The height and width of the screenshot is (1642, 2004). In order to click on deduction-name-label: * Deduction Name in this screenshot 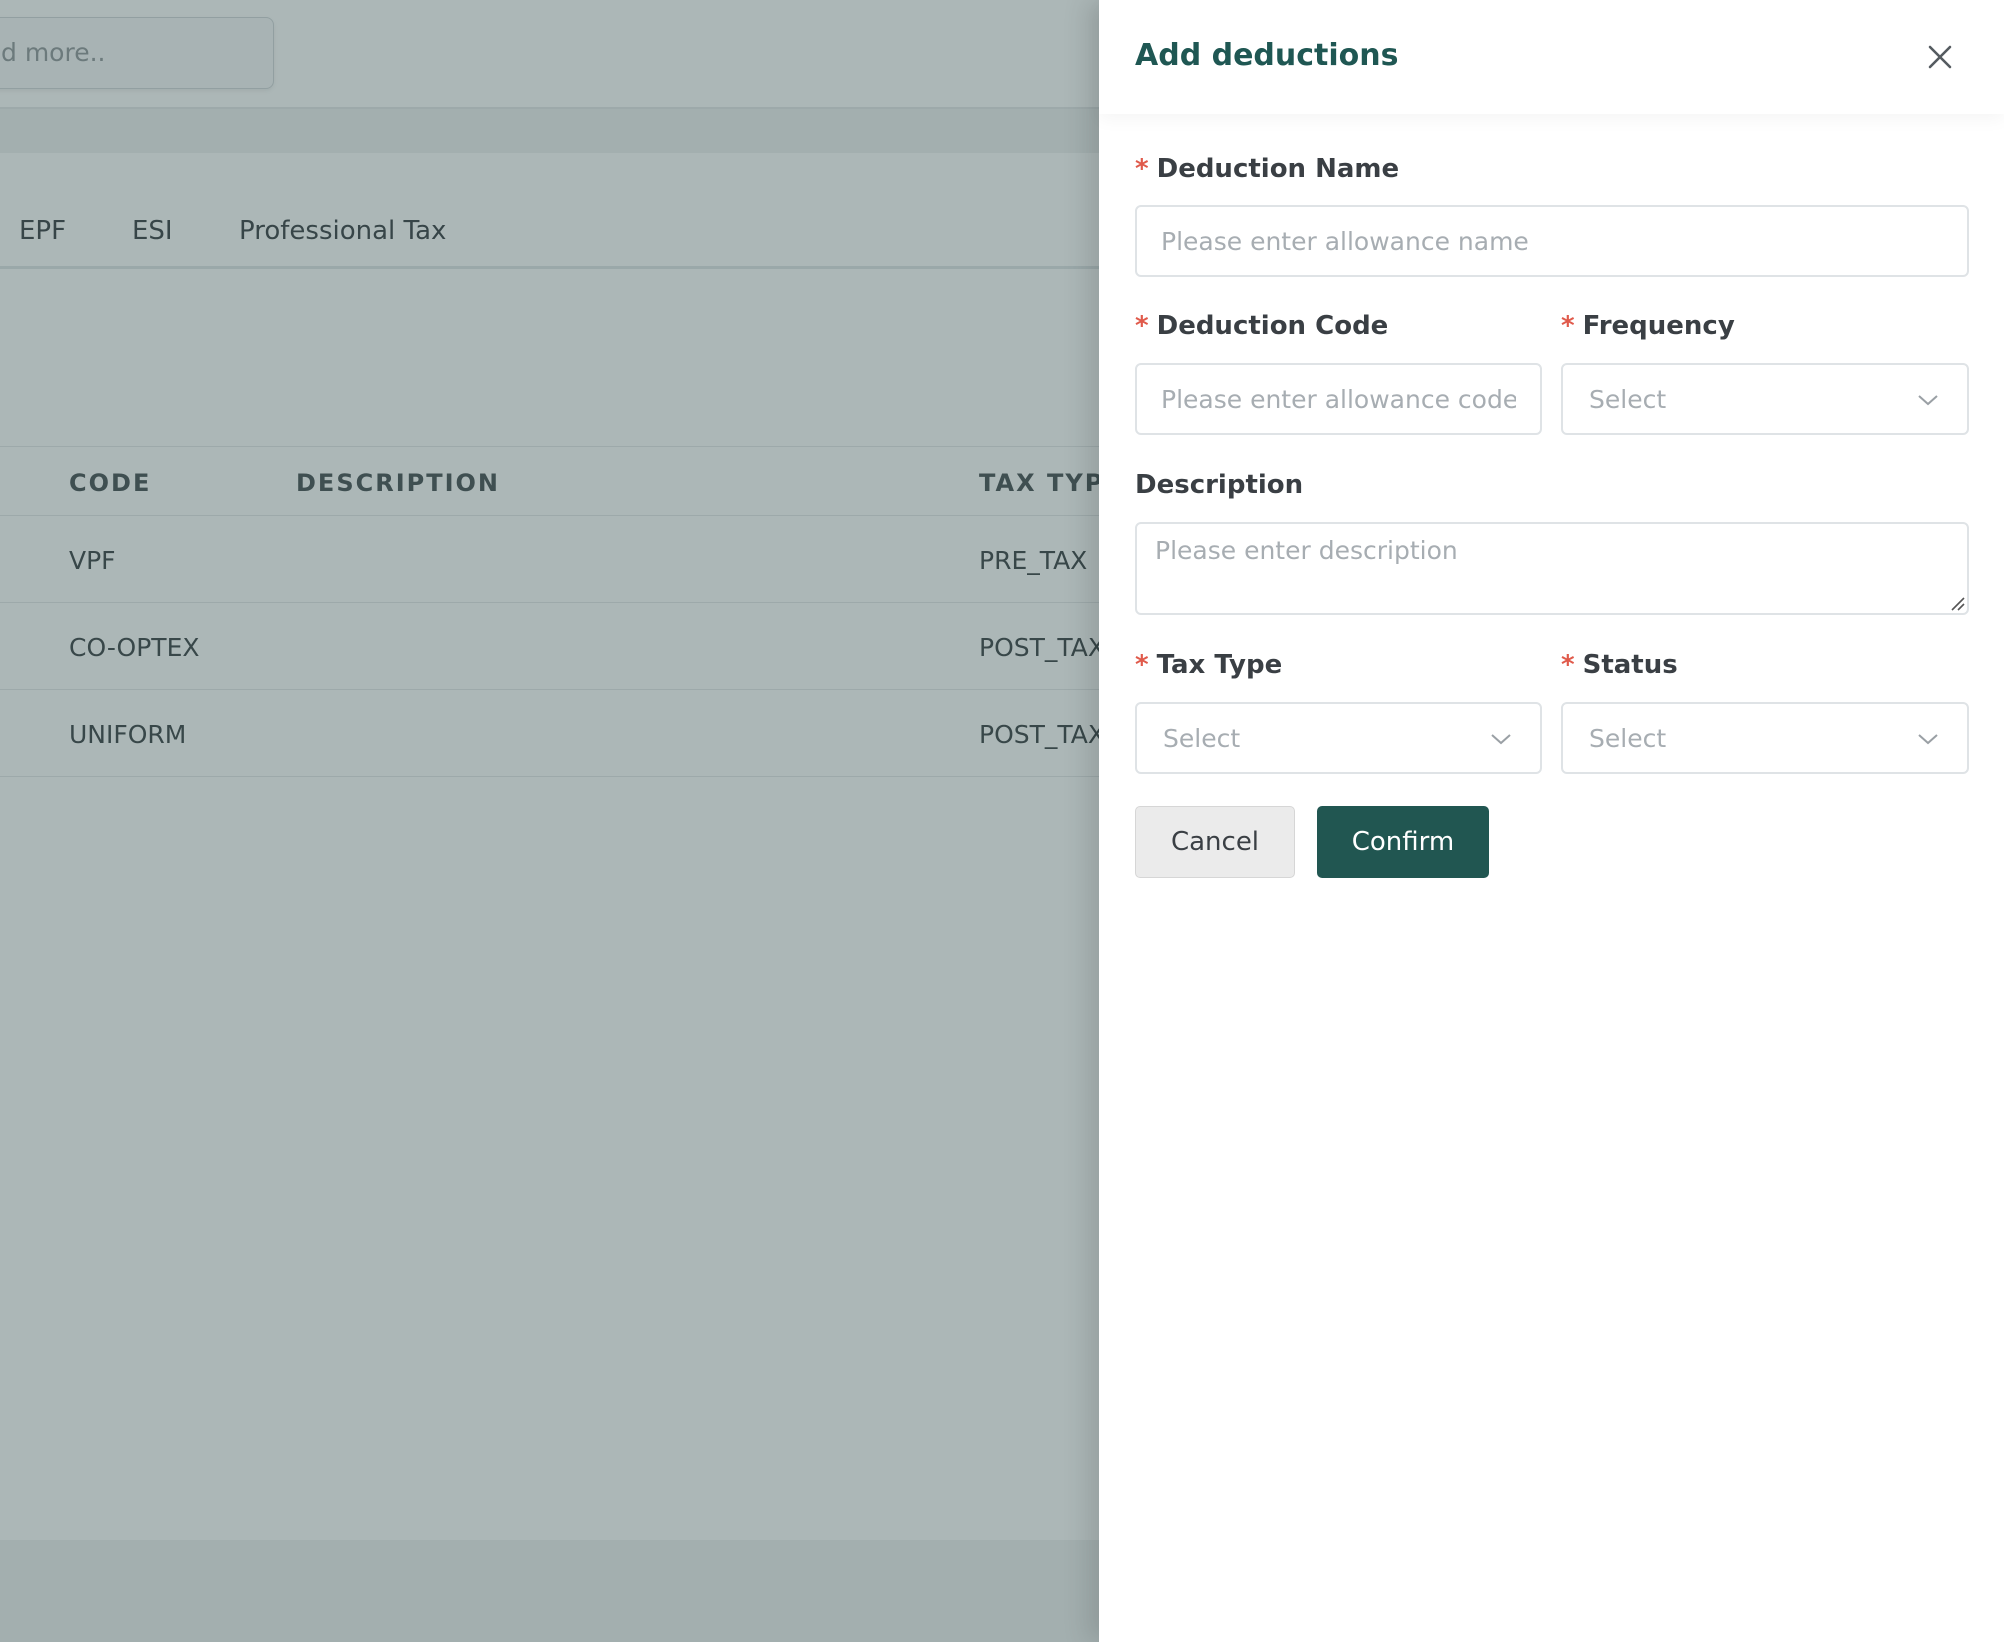, I will do `click(1267, 169)`.